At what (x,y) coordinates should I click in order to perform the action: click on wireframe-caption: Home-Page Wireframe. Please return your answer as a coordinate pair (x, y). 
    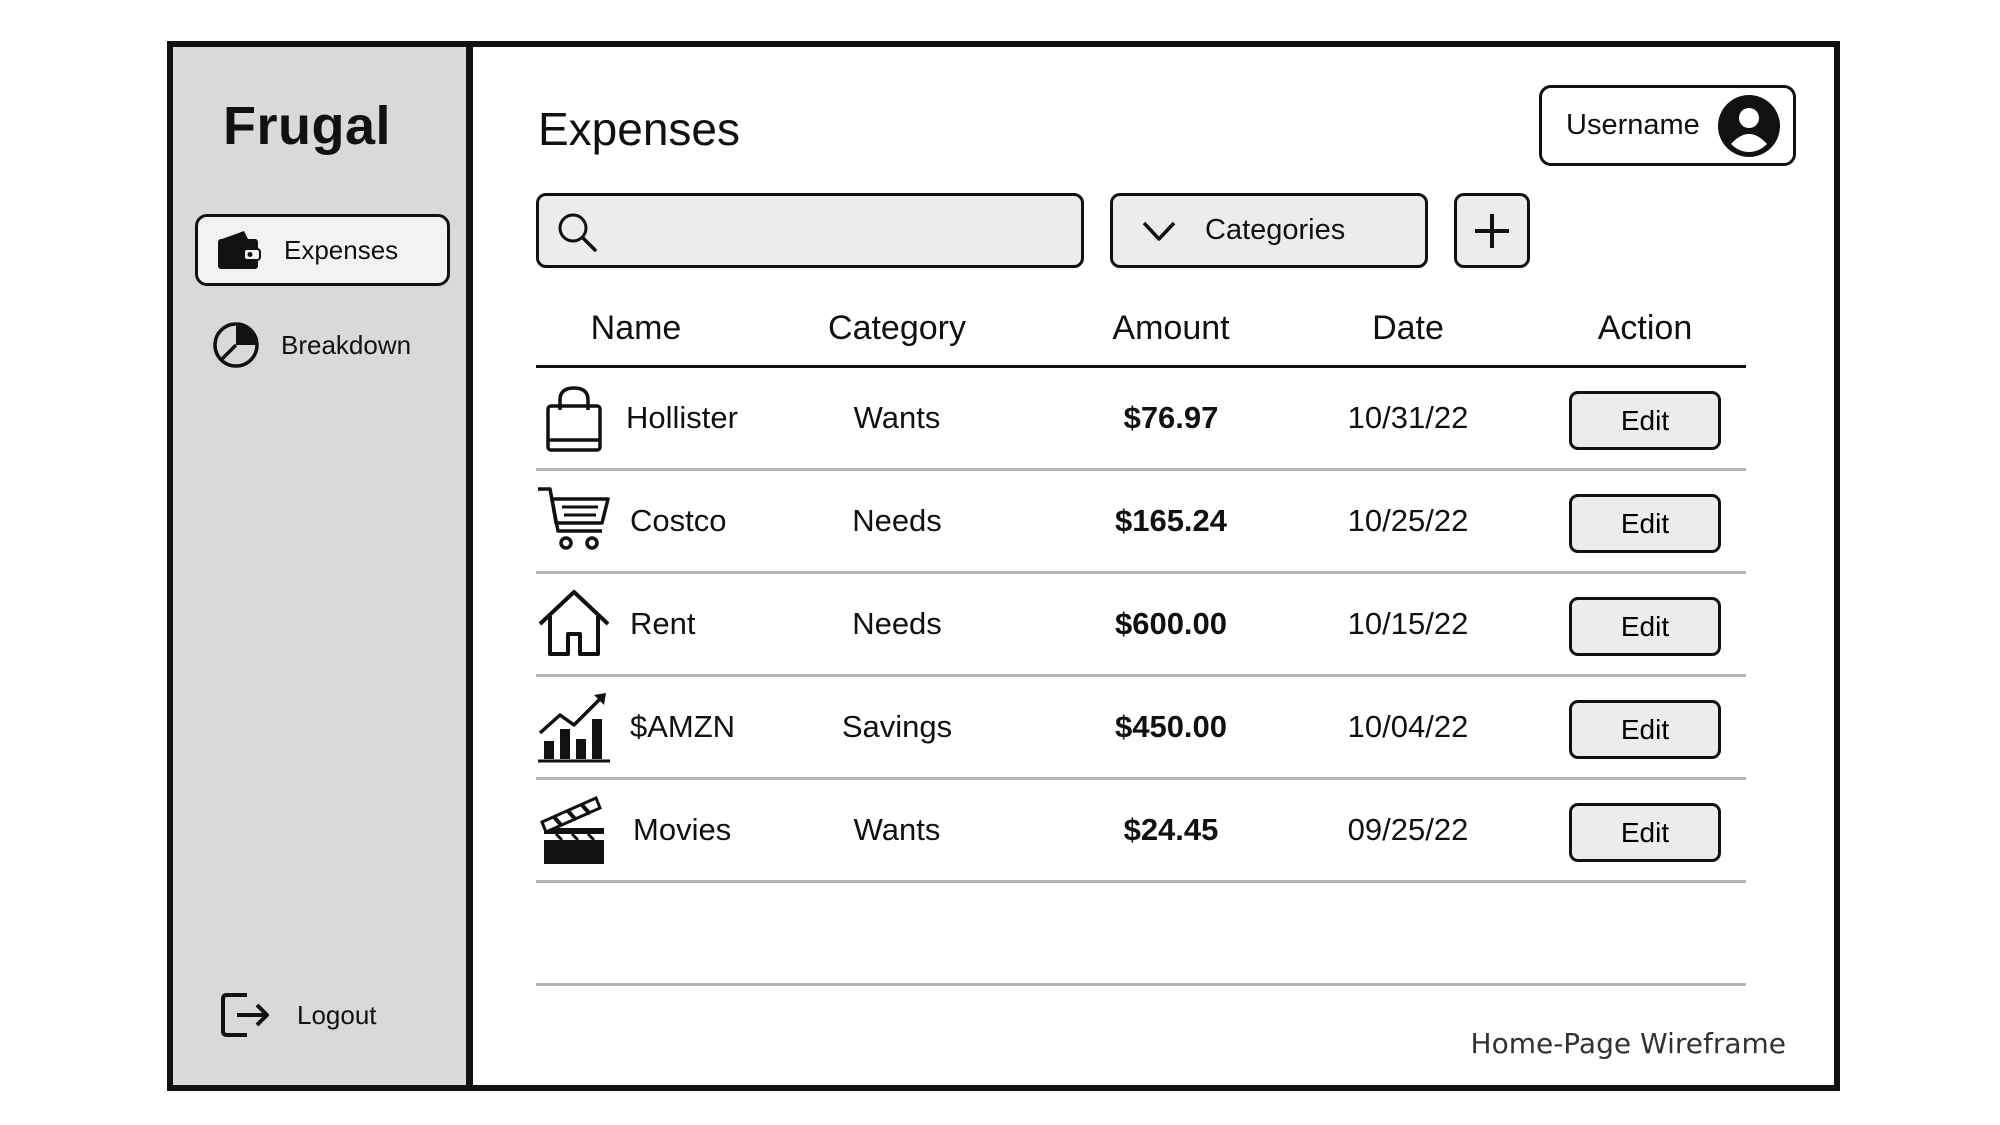
    Looking at the image, I should click on (1628, 1043).